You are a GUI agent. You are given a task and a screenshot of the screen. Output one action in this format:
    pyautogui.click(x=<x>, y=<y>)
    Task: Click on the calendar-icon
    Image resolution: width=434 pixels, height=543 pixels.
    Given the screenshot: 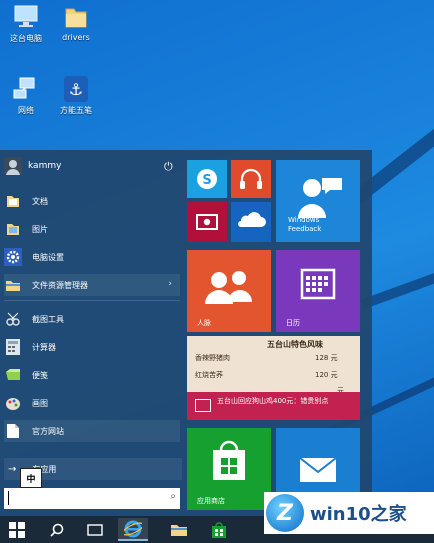 What is the action you would take?
    pyautogui.click(x=318, y=284)
    